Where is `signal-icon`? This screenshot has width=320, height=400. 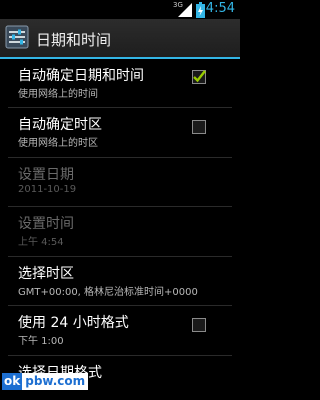 signal-icon is located at coordinates (185, 10).